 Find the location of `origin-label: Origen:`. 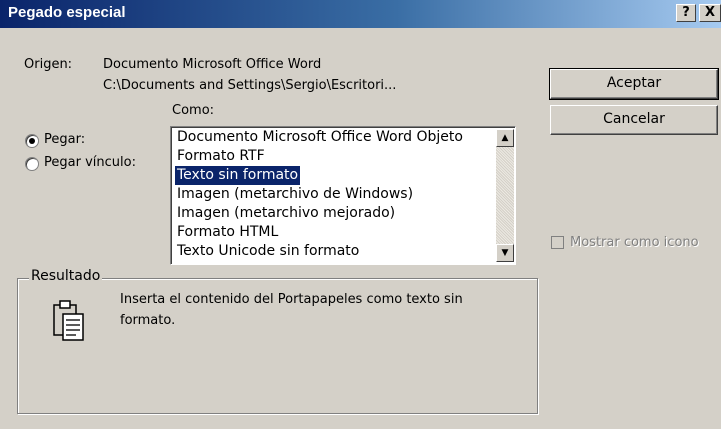

origin-label: Origen: is located at coordinates (48, 64).